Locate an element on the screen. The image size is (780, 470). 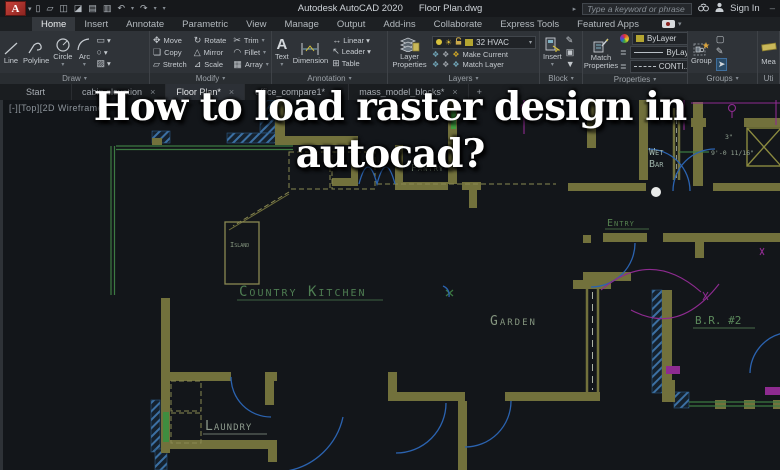
polyline-label: Polyline is located at coordinates (36, 61).